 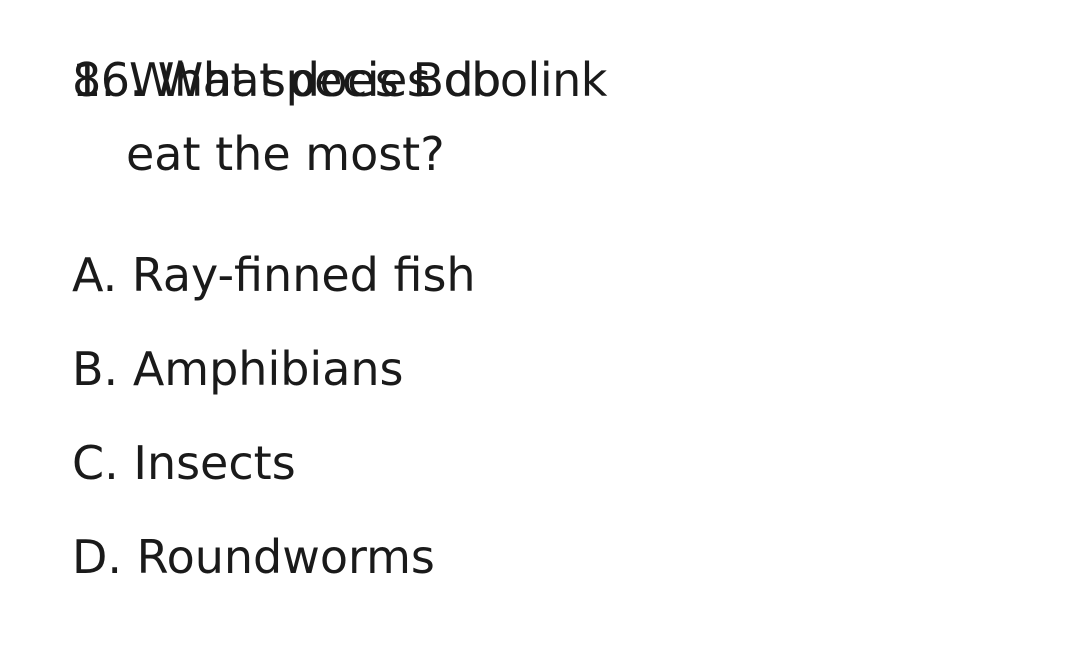 What do you see at coordinates (95, 369) in the screenshot?
I see `option-b-letter: B.` at bounding box center [95, 369].